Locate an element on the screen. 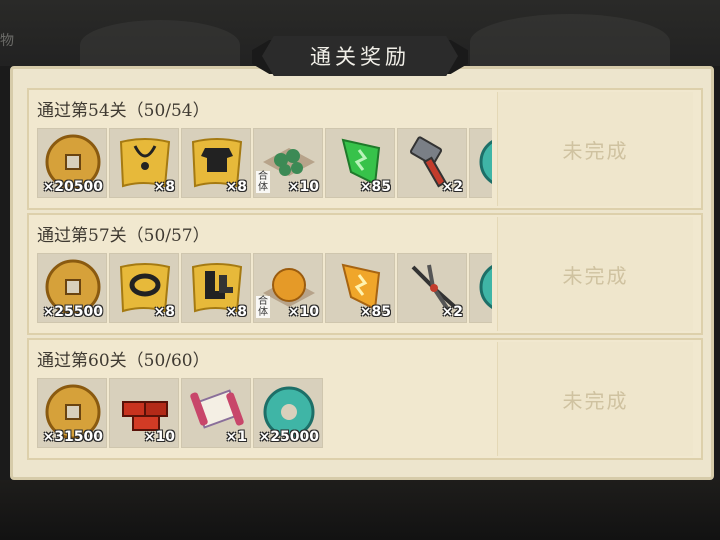 The height and width of the screenshot is (540, 720). item-count: ×20500 is located at coordinates (72, 187).